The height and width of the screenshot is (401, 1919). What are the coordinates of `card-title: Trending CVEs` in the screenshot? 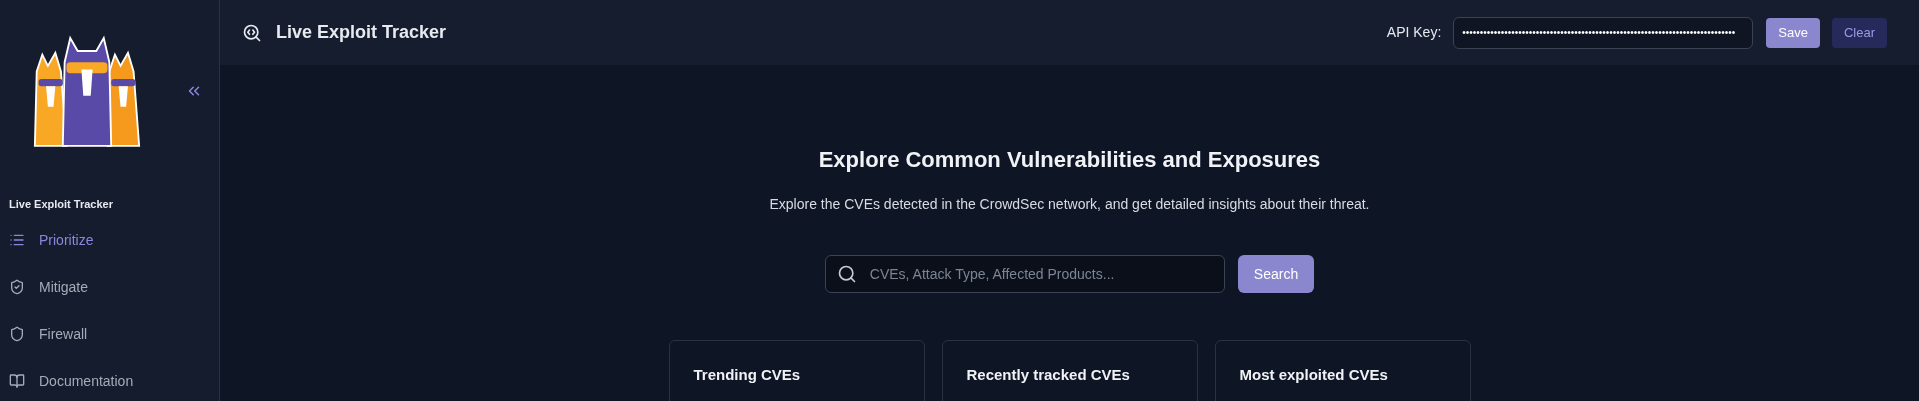 It's located at (747, 374).